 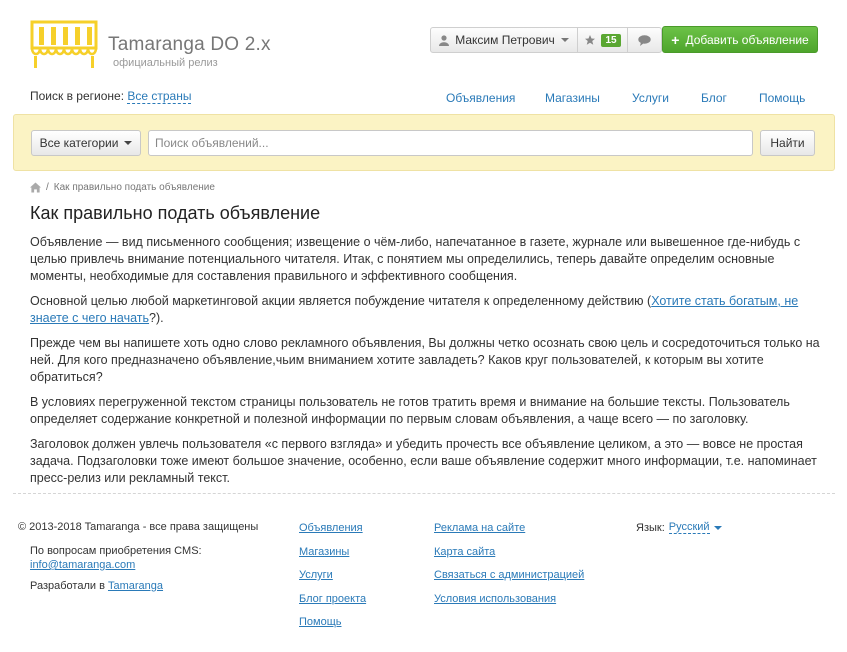 I want to click on nav-item-services: Услуги, so click(x=650, y=98).